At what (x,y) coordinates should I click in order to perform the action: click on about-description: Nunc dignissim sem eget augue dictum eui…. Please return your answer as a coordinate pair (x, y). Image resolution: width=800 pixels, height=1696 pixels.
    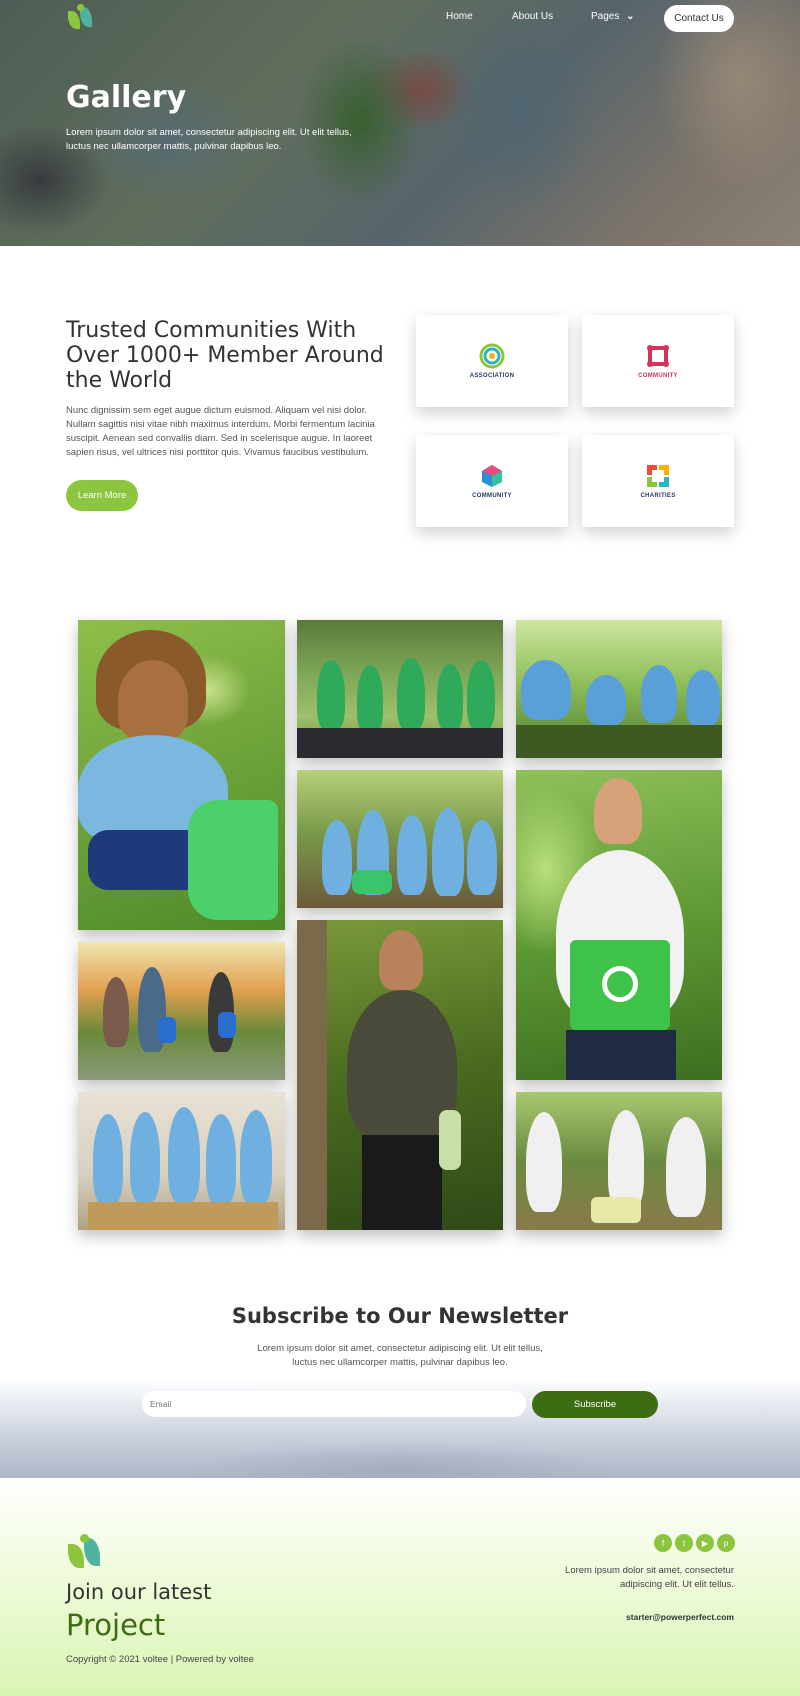
    Looking at the image, I should click on (220, 431).